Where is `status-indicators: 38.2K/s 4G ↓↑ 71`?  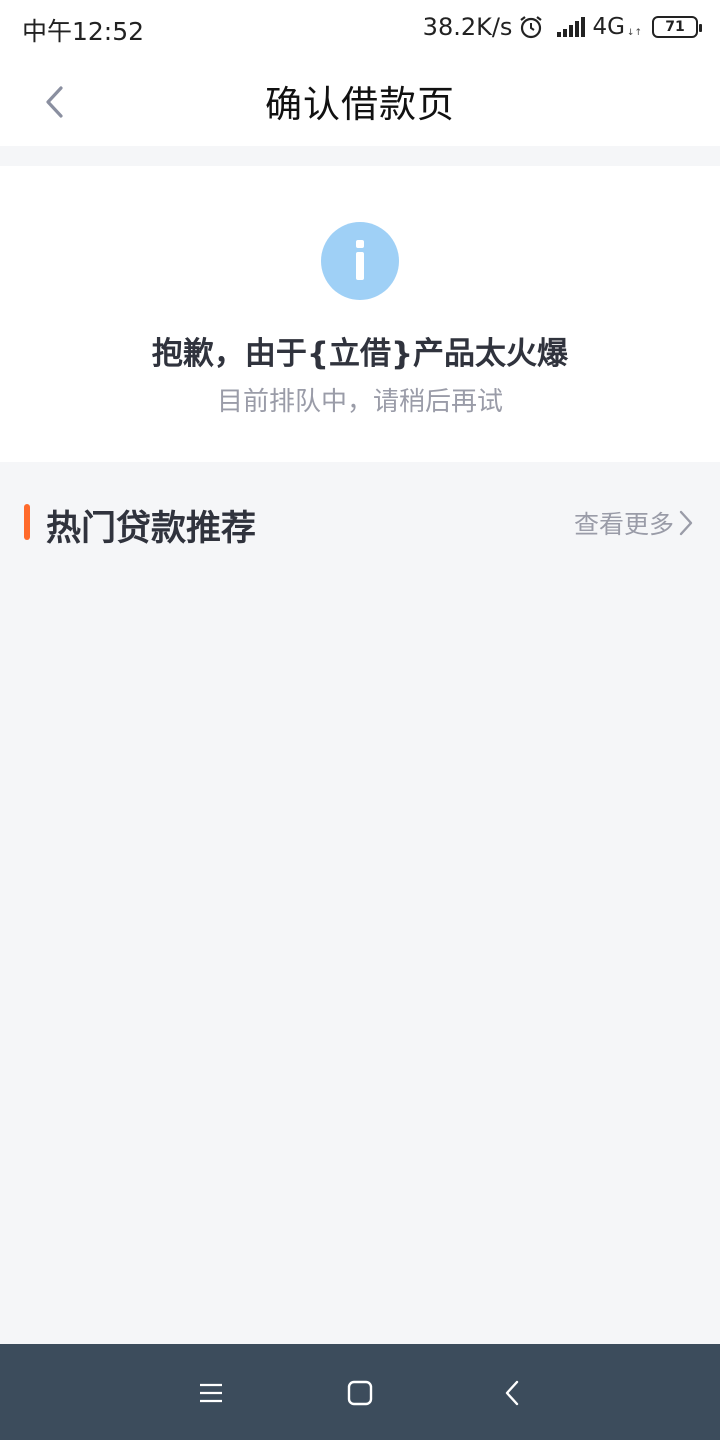
status-indicators: 38.2K/s 4G ↓↑ 71 is located at coordinates (562, 27).